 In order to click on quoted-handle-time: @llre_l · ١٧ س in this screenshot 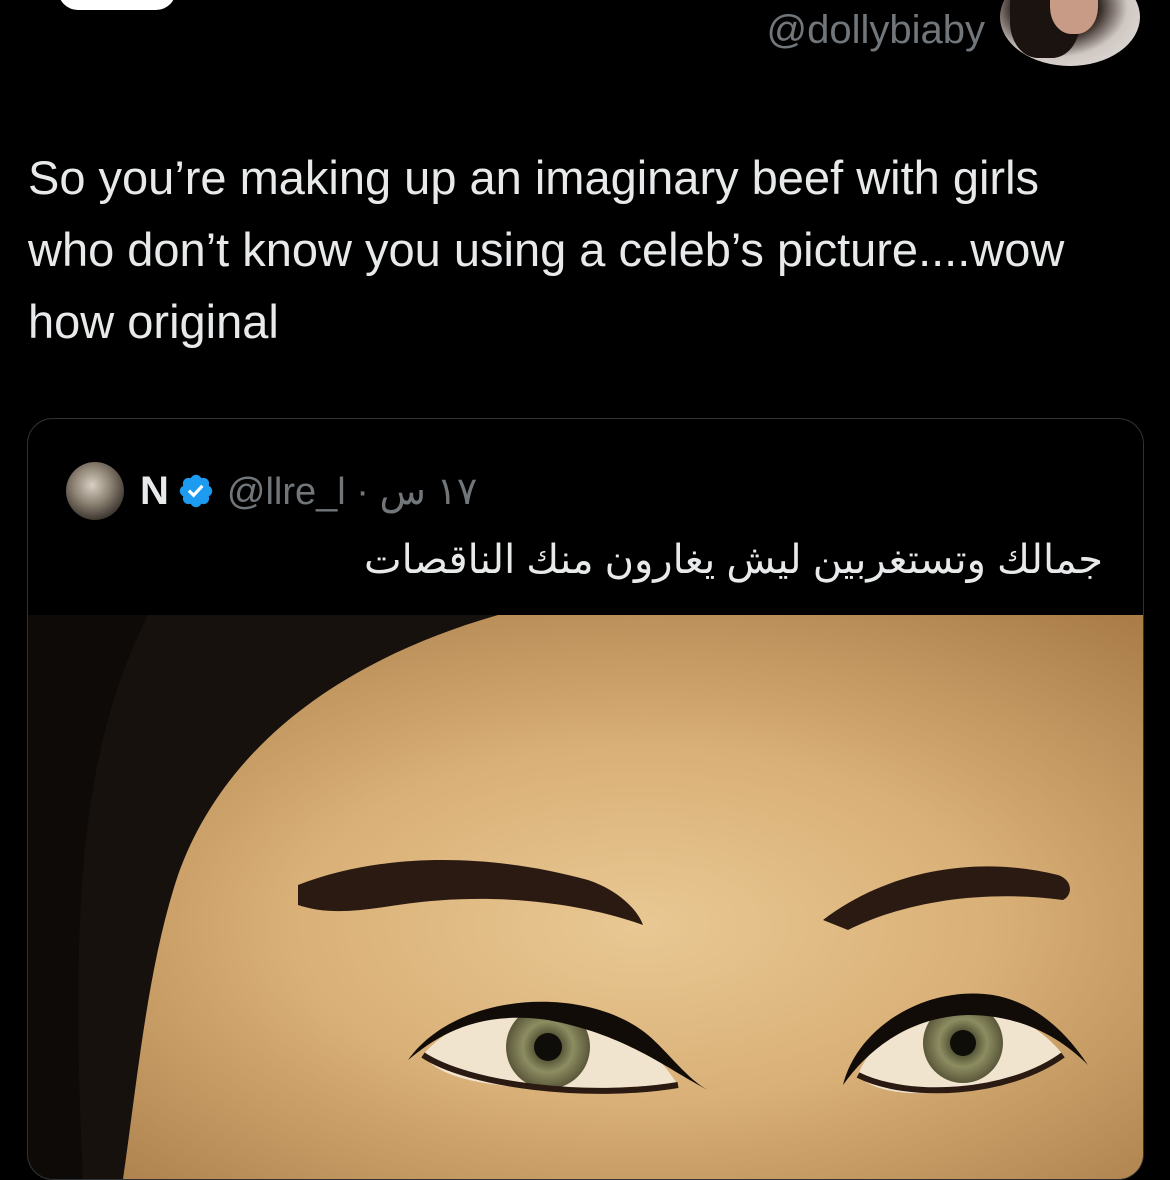, I will do `click(352, 491)`.